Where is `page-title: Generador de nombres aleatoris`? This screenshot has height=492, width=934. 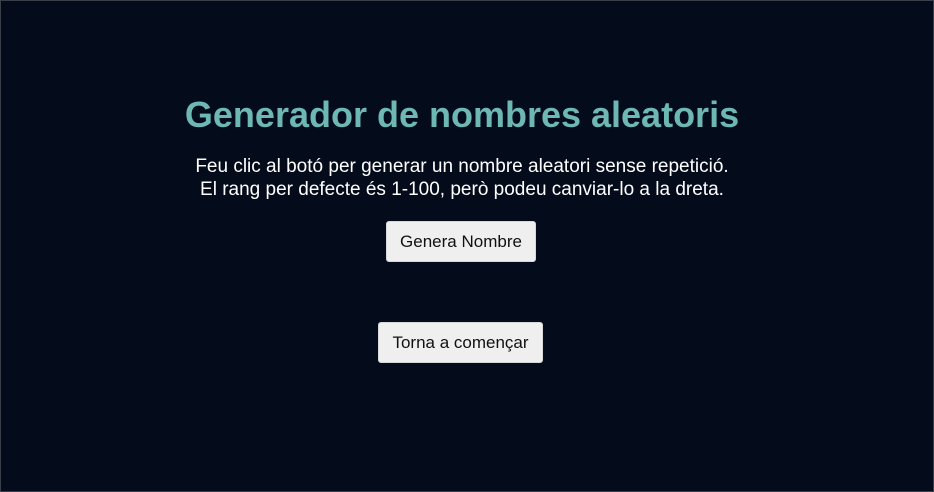 page-title: Generador de nombres aleatoris is located at coordinates (462, 114).